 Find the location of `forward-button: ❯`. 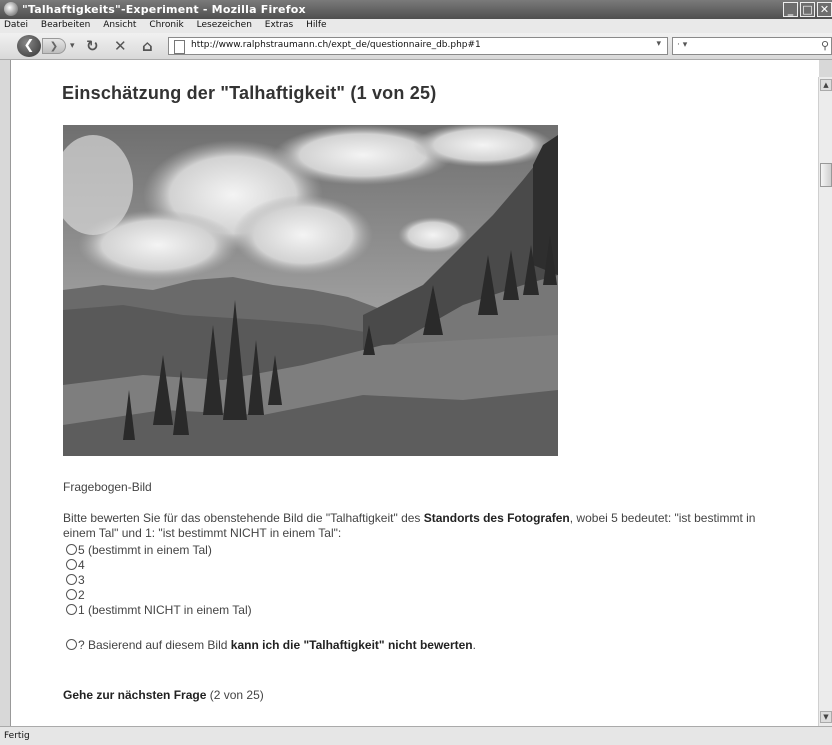

forward-button: ❯ is located at coordinates (54, 46).